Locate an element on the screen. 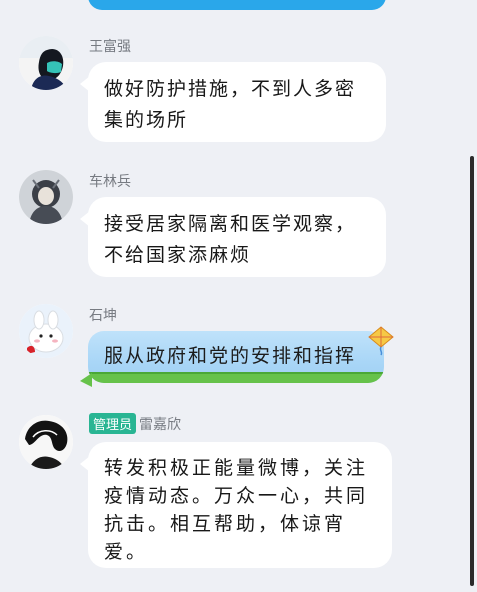 Image resolution: width=477 pixels, height=592 pixels. bubble-tail is located at coordinates (86, 380).